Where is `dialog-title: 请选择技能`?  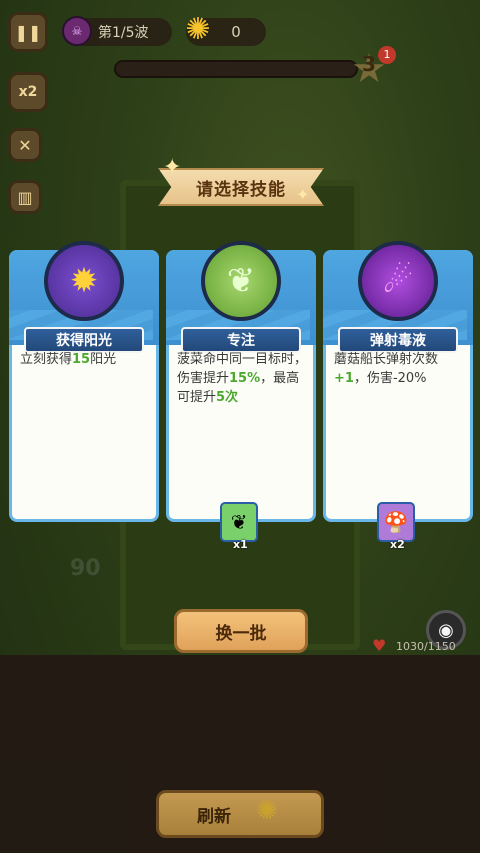
dialog-title: 请选择技能 is located at coordinates (241, 189).